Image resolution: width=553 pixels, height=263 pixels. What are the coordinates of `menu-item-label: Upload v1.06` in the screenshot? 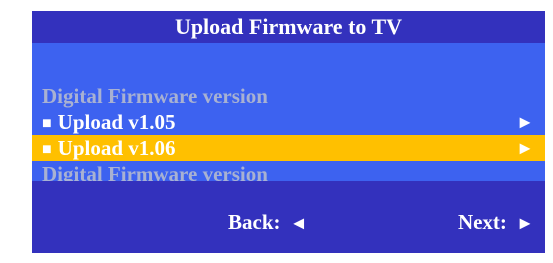 It's located at (116, 148).